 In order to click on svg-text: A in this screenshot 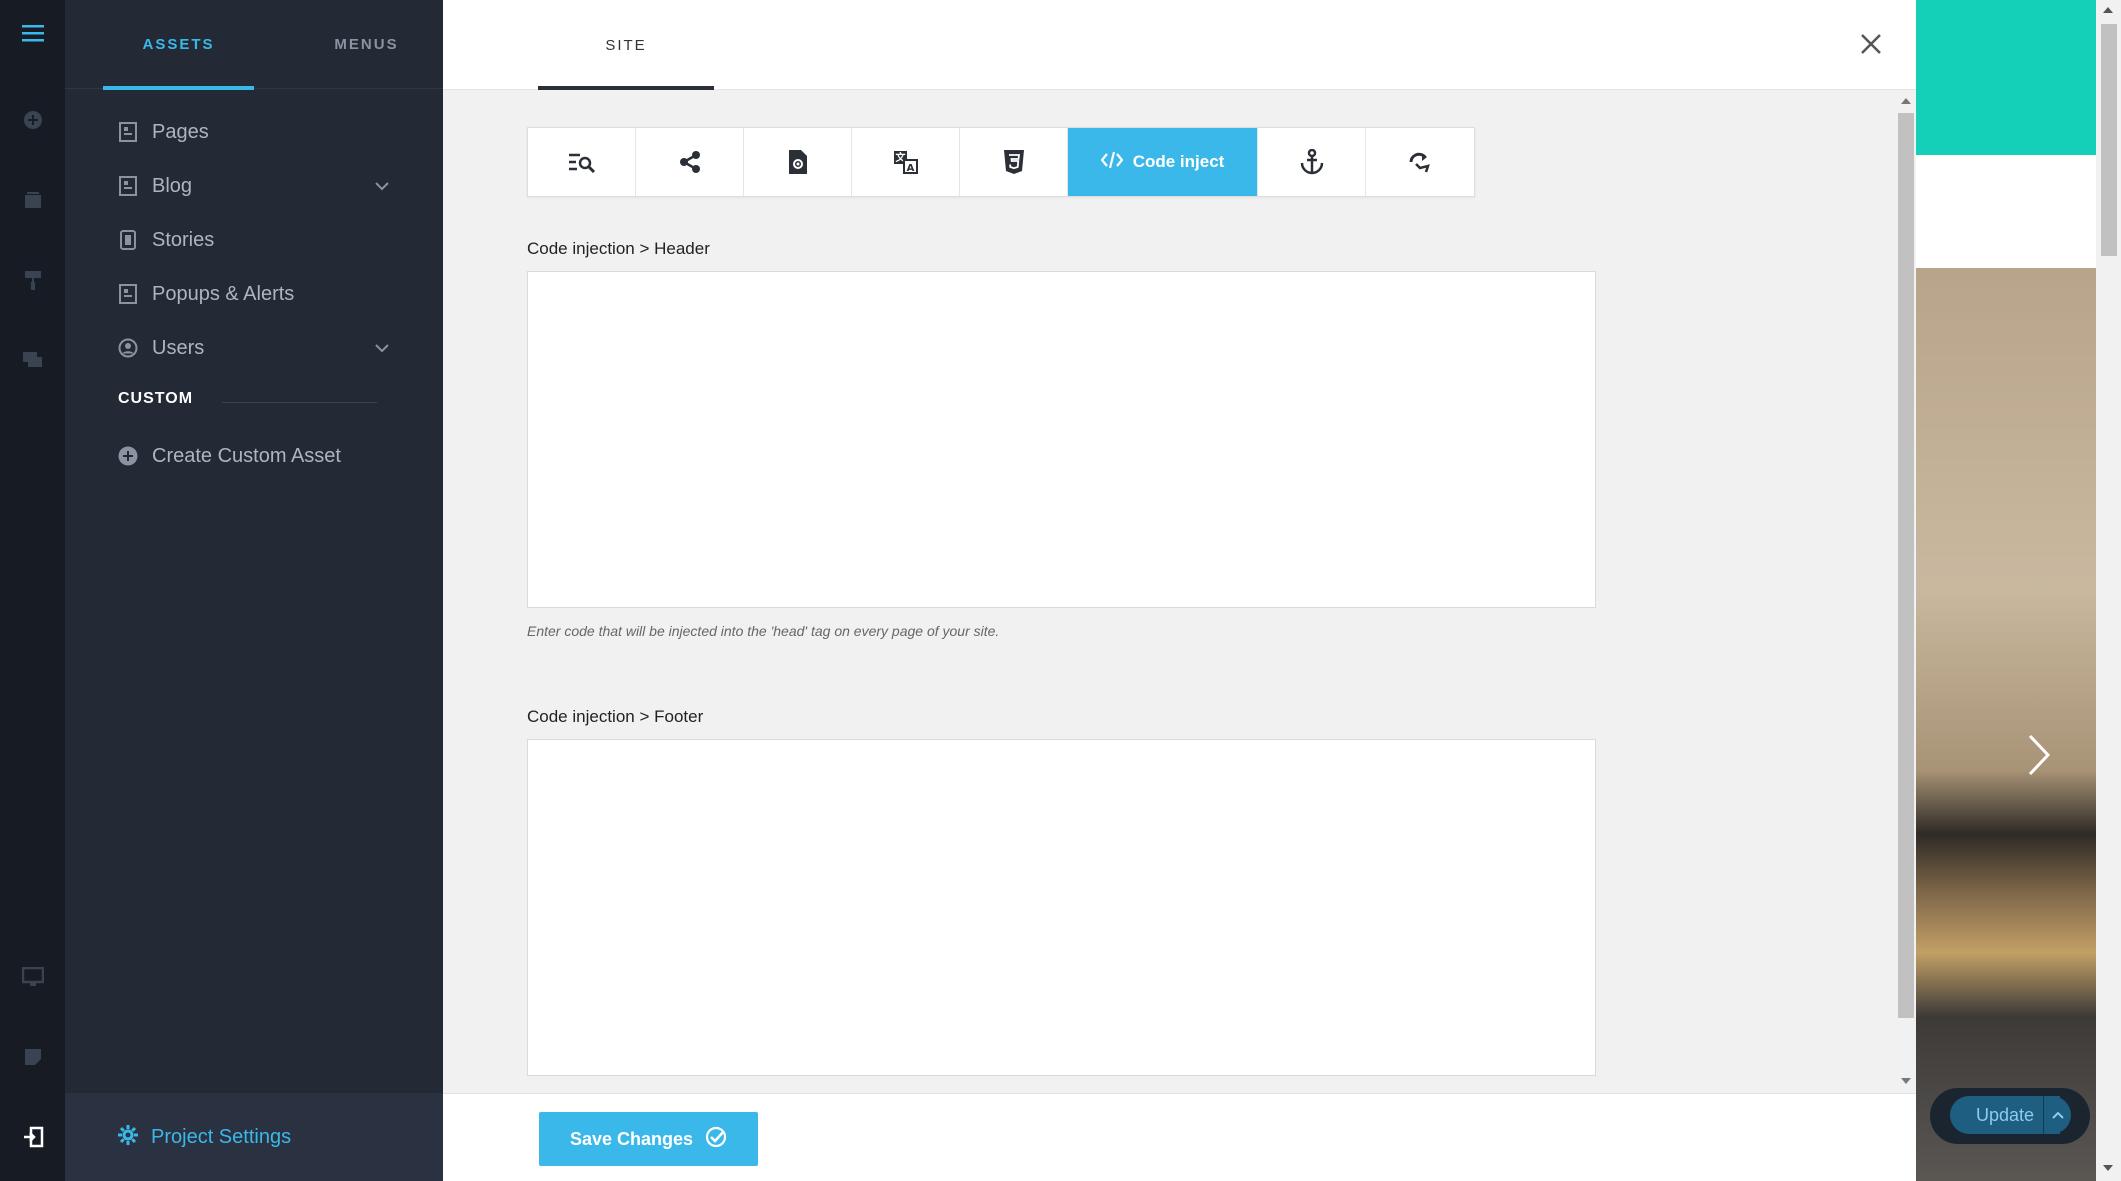, I will do `click(910, 168)`.